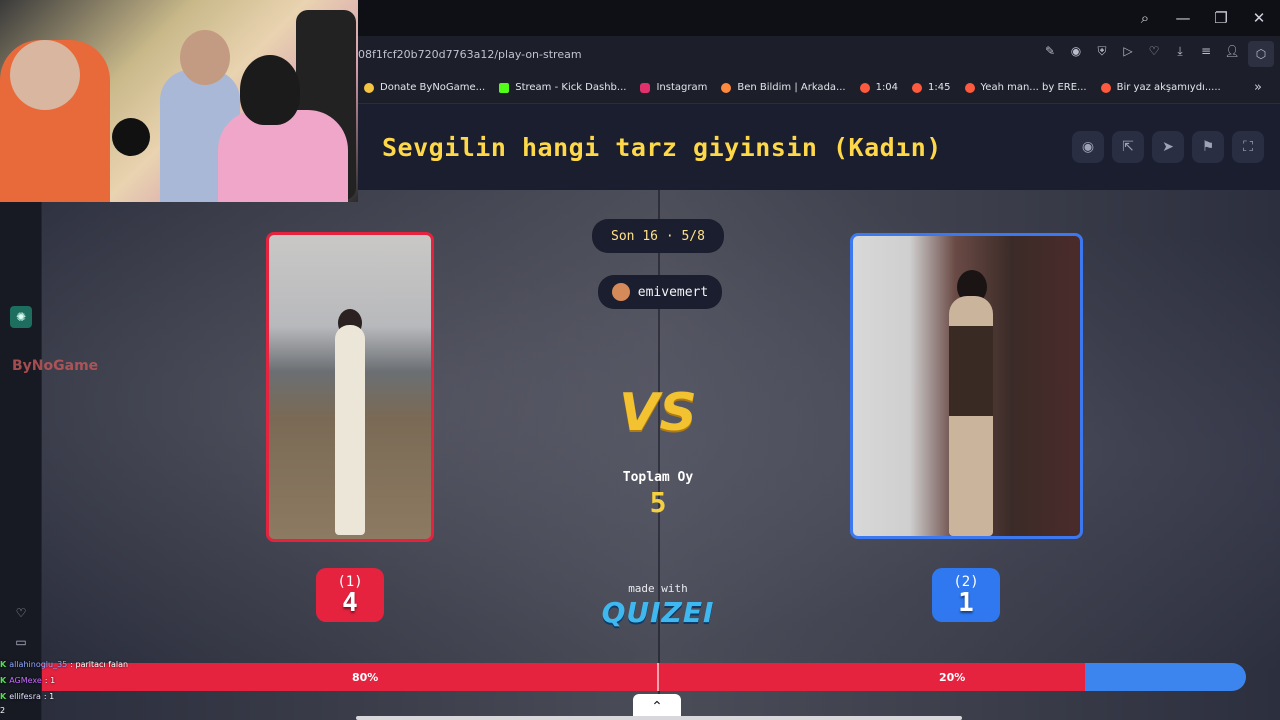  Describe the element at coordinates (1232, 51) in the screenshot. I see `profile-icon: 👤︎` at that location.